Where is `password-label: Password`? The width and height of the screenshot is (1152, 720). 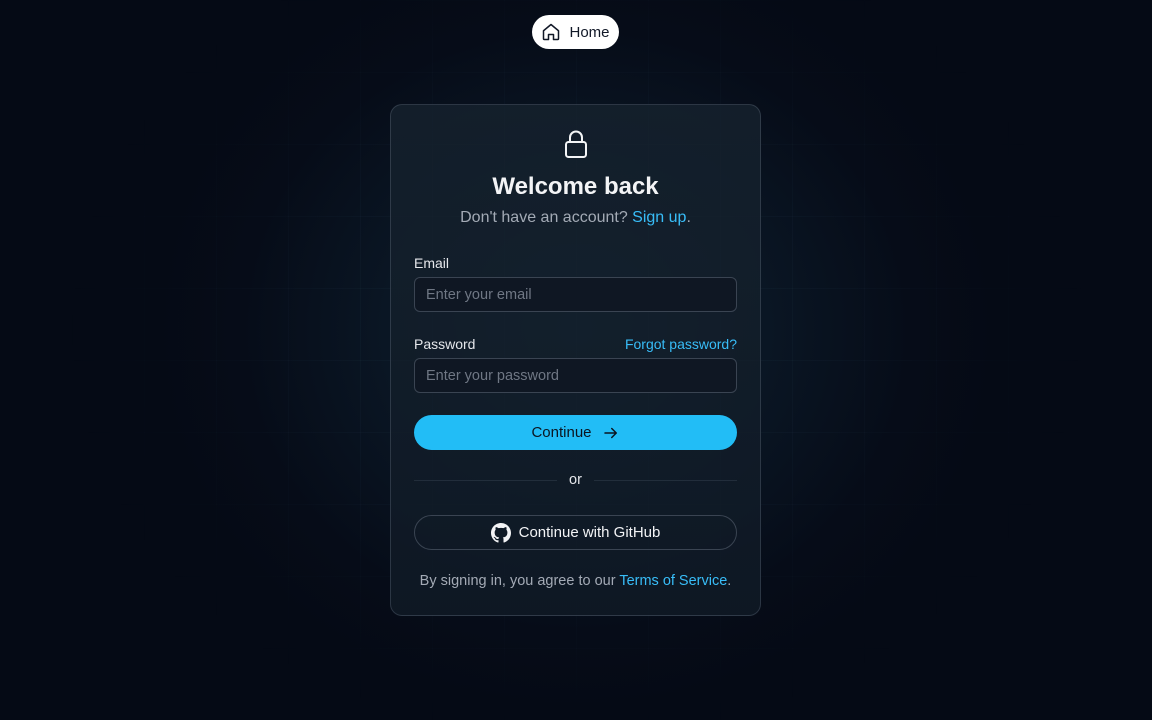 password-label: Password is located at coordinates (445, 344).